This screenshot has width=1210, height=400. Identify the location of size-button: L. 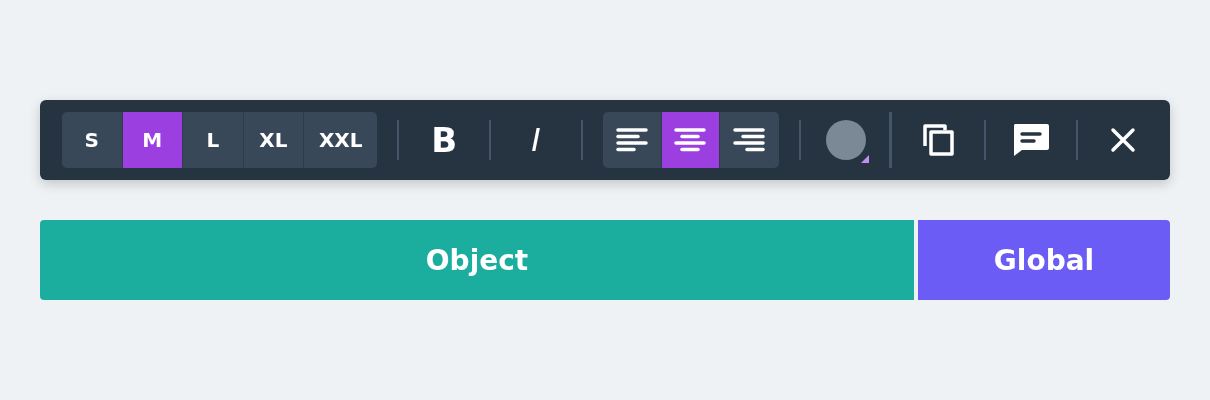
(213, 140).